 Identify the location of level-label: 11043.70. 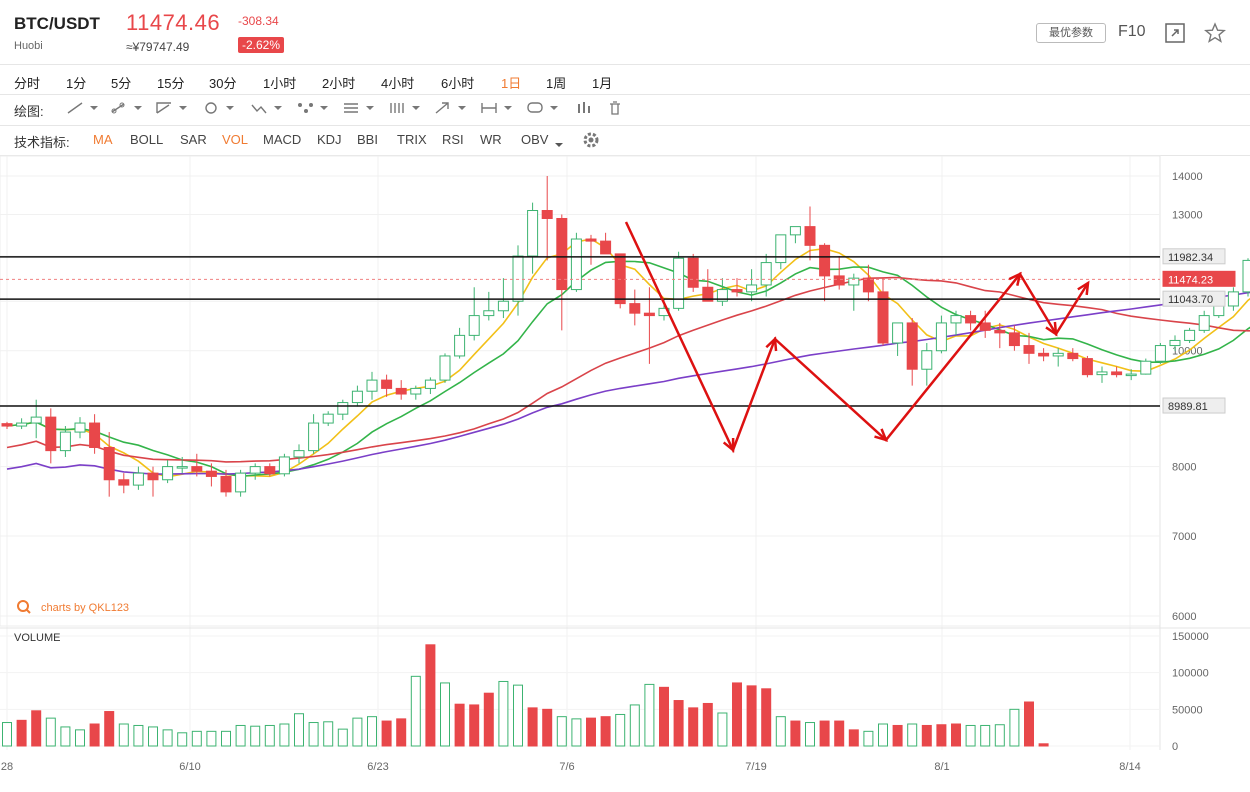
(1190, 300).